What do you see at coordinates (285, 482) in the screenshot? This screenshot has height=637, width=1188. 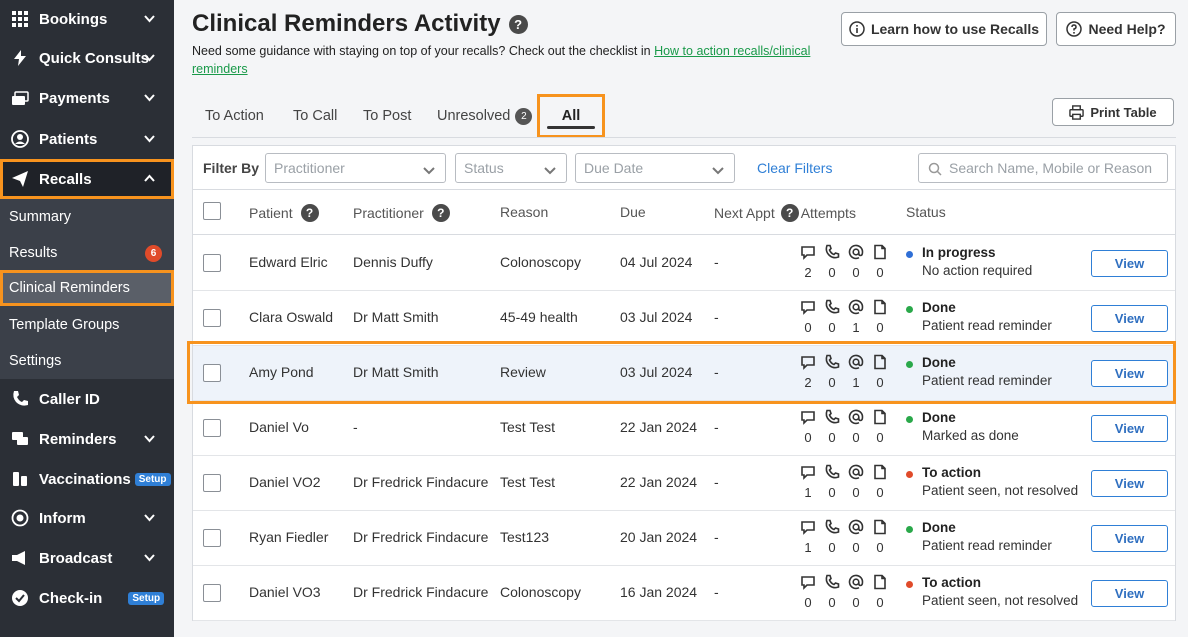 I see `patient-name: Daniel VO2` at bounding box center [285, 482].